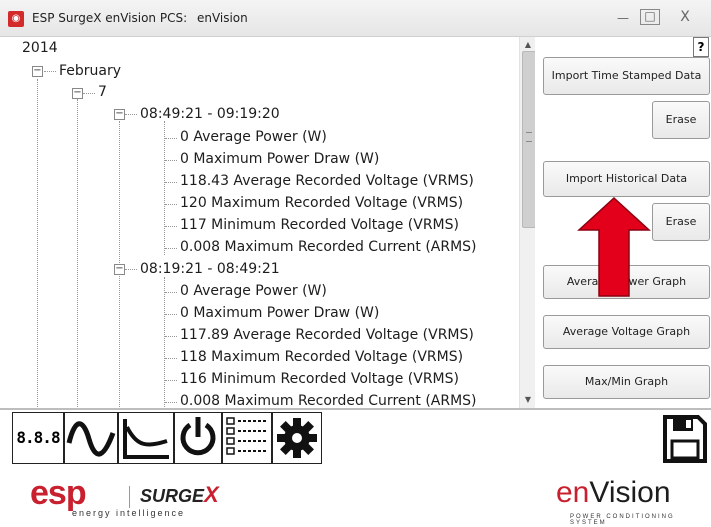 Image resolution: width=711 pixels, height=527 pixels. Describe the element at coordinates (37, 71) in the screenshot. I see `collapse-toggle-month: −` at that location.